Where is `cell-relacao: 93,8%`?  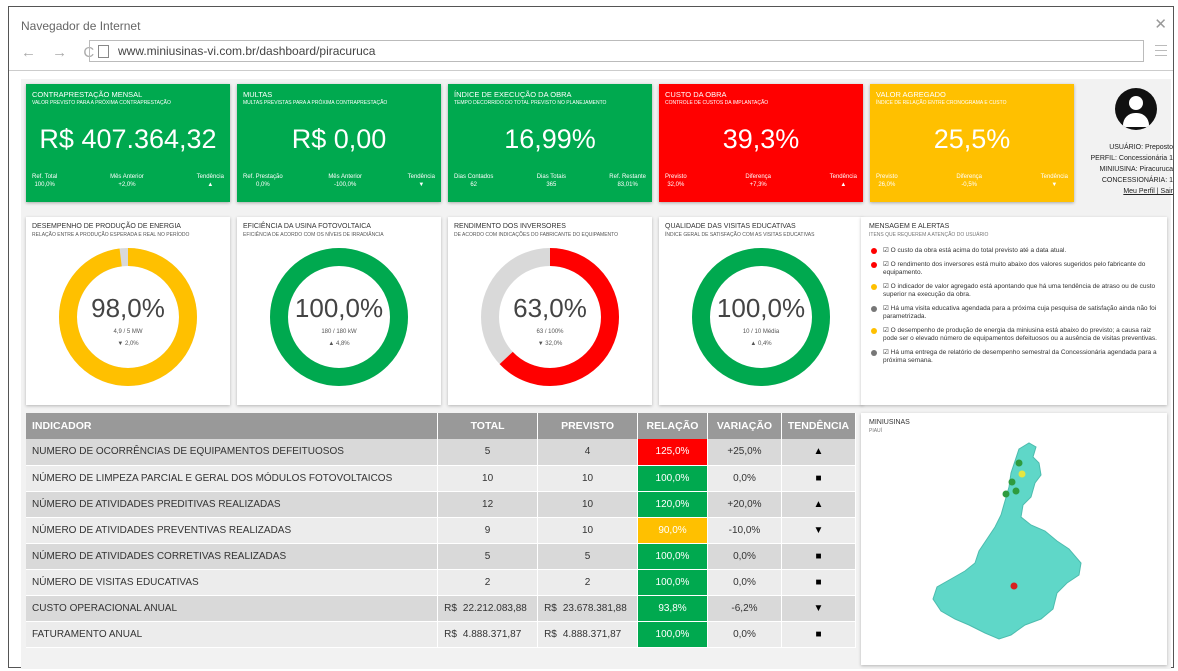 cell-relacao: 93,8% is located at coordinates (672, 608).